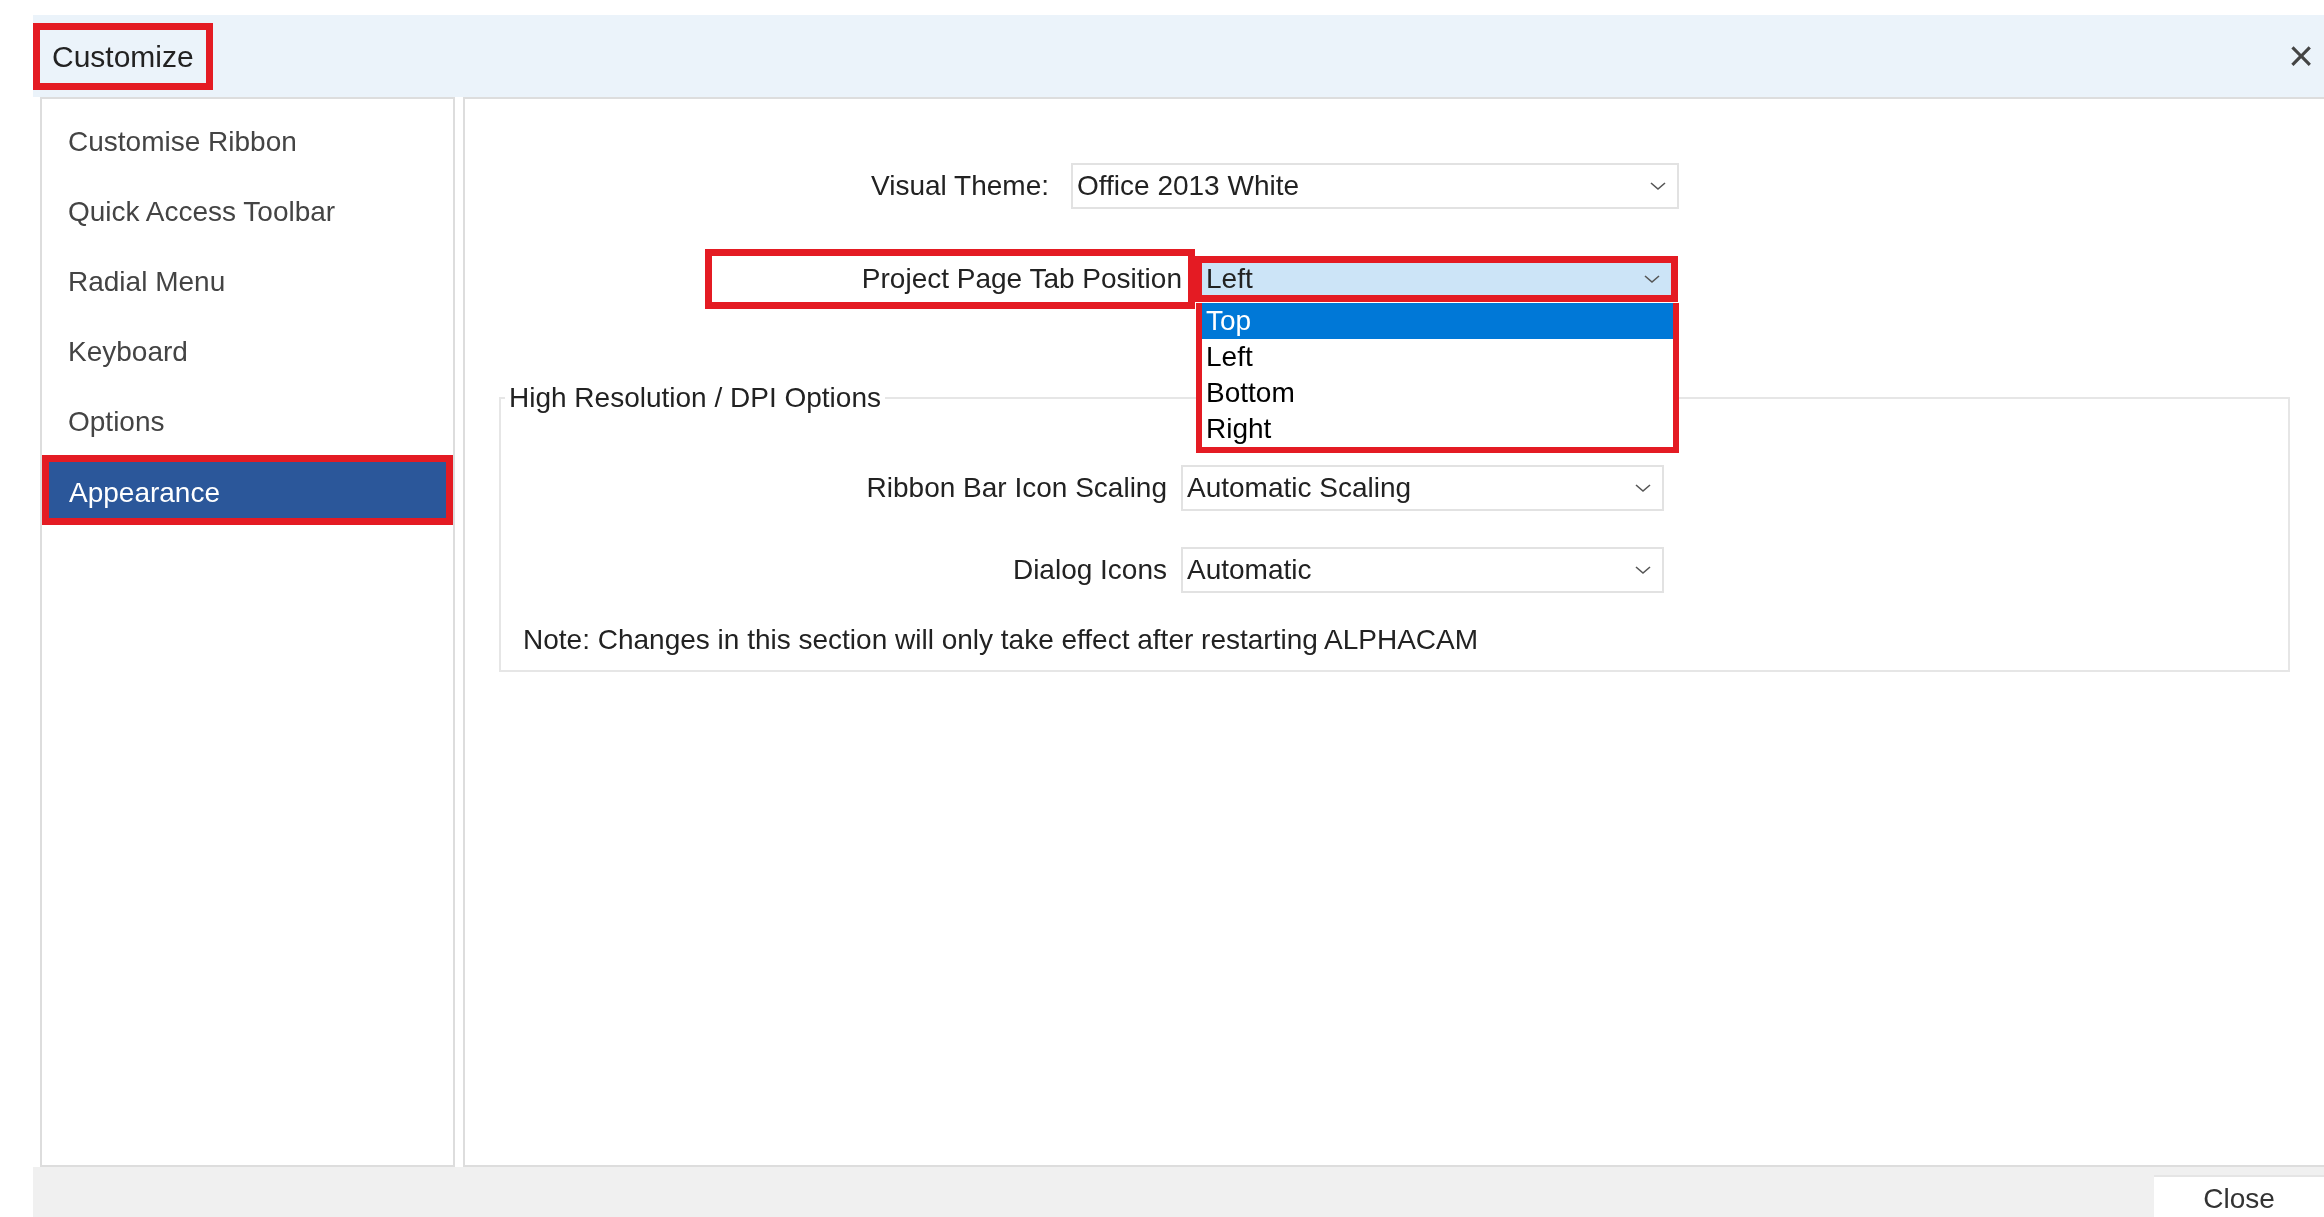 The image size is (2324, 1217). Describe the element at coordinates (2301, 56) in the screenshot. I see `close-button: ×` at that location.